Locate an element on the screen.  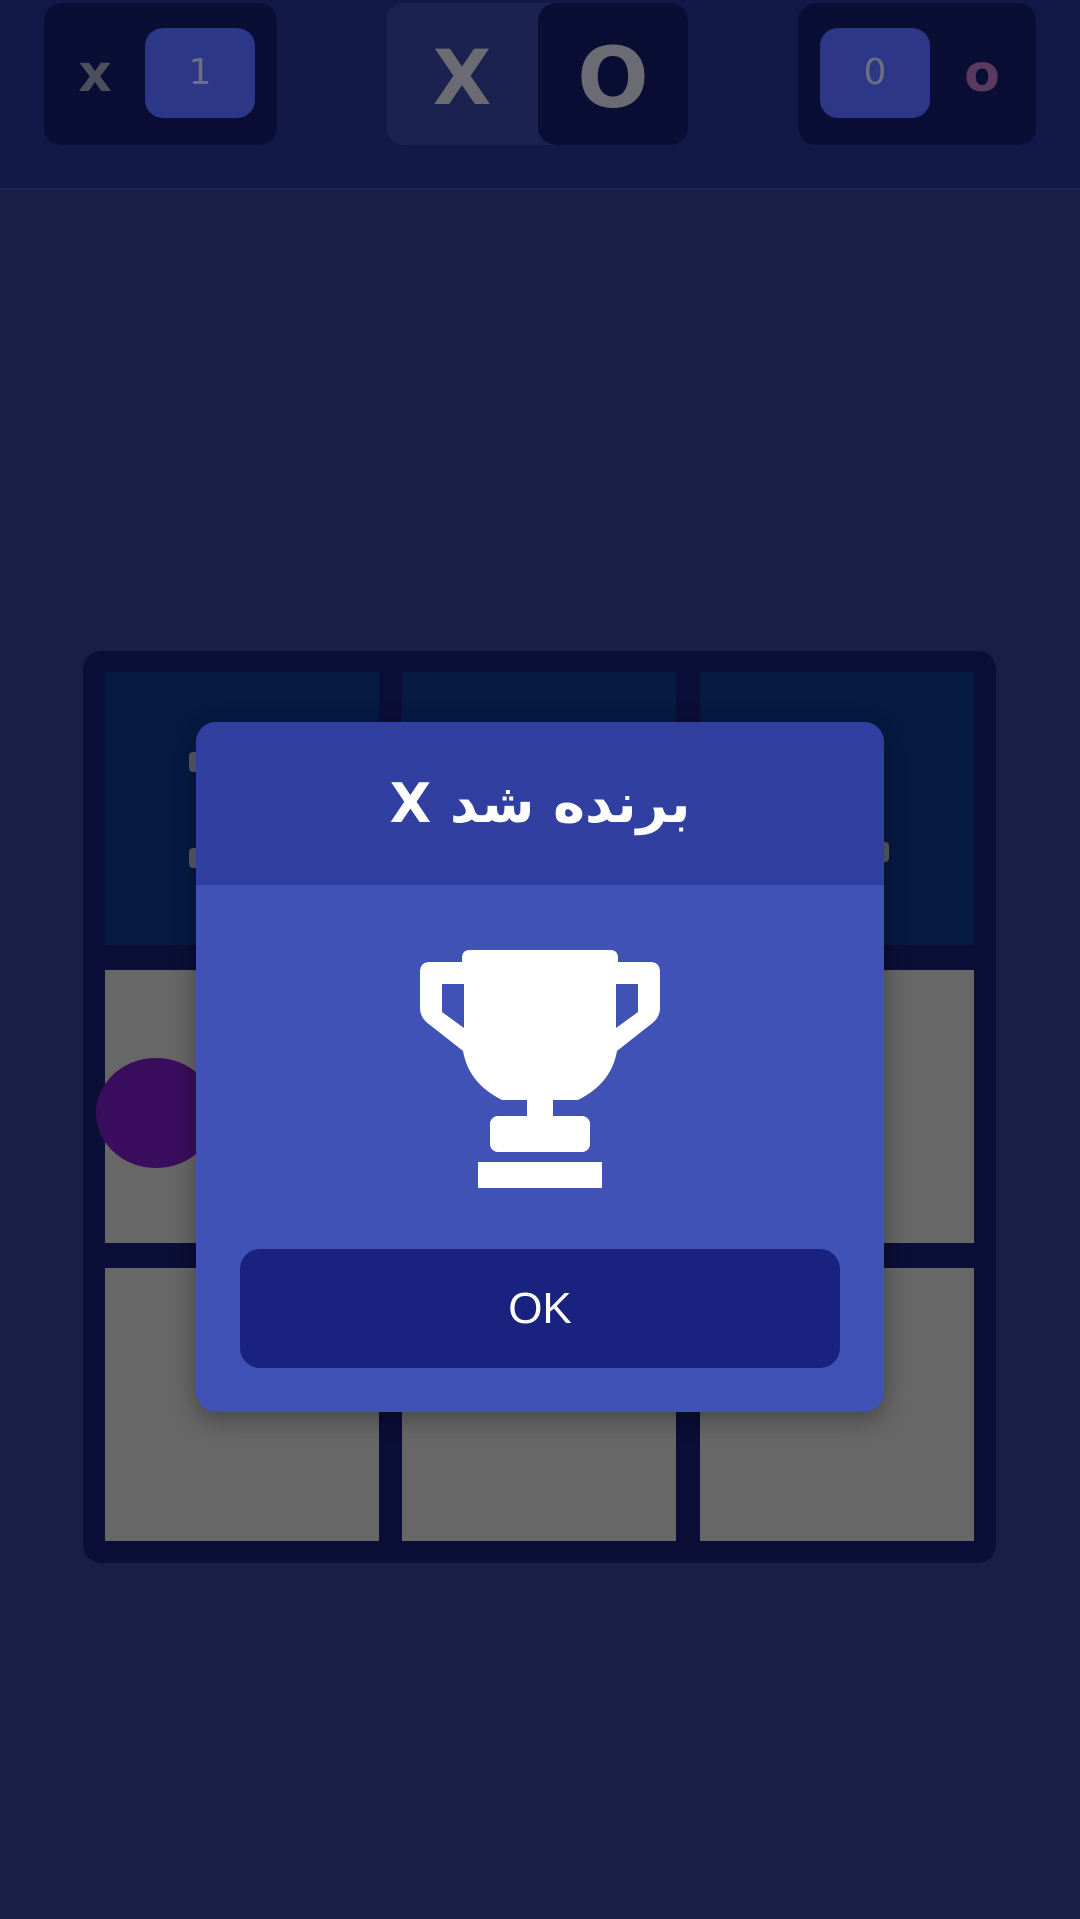
turn-option-o: O is located at coordinates (613, 74).